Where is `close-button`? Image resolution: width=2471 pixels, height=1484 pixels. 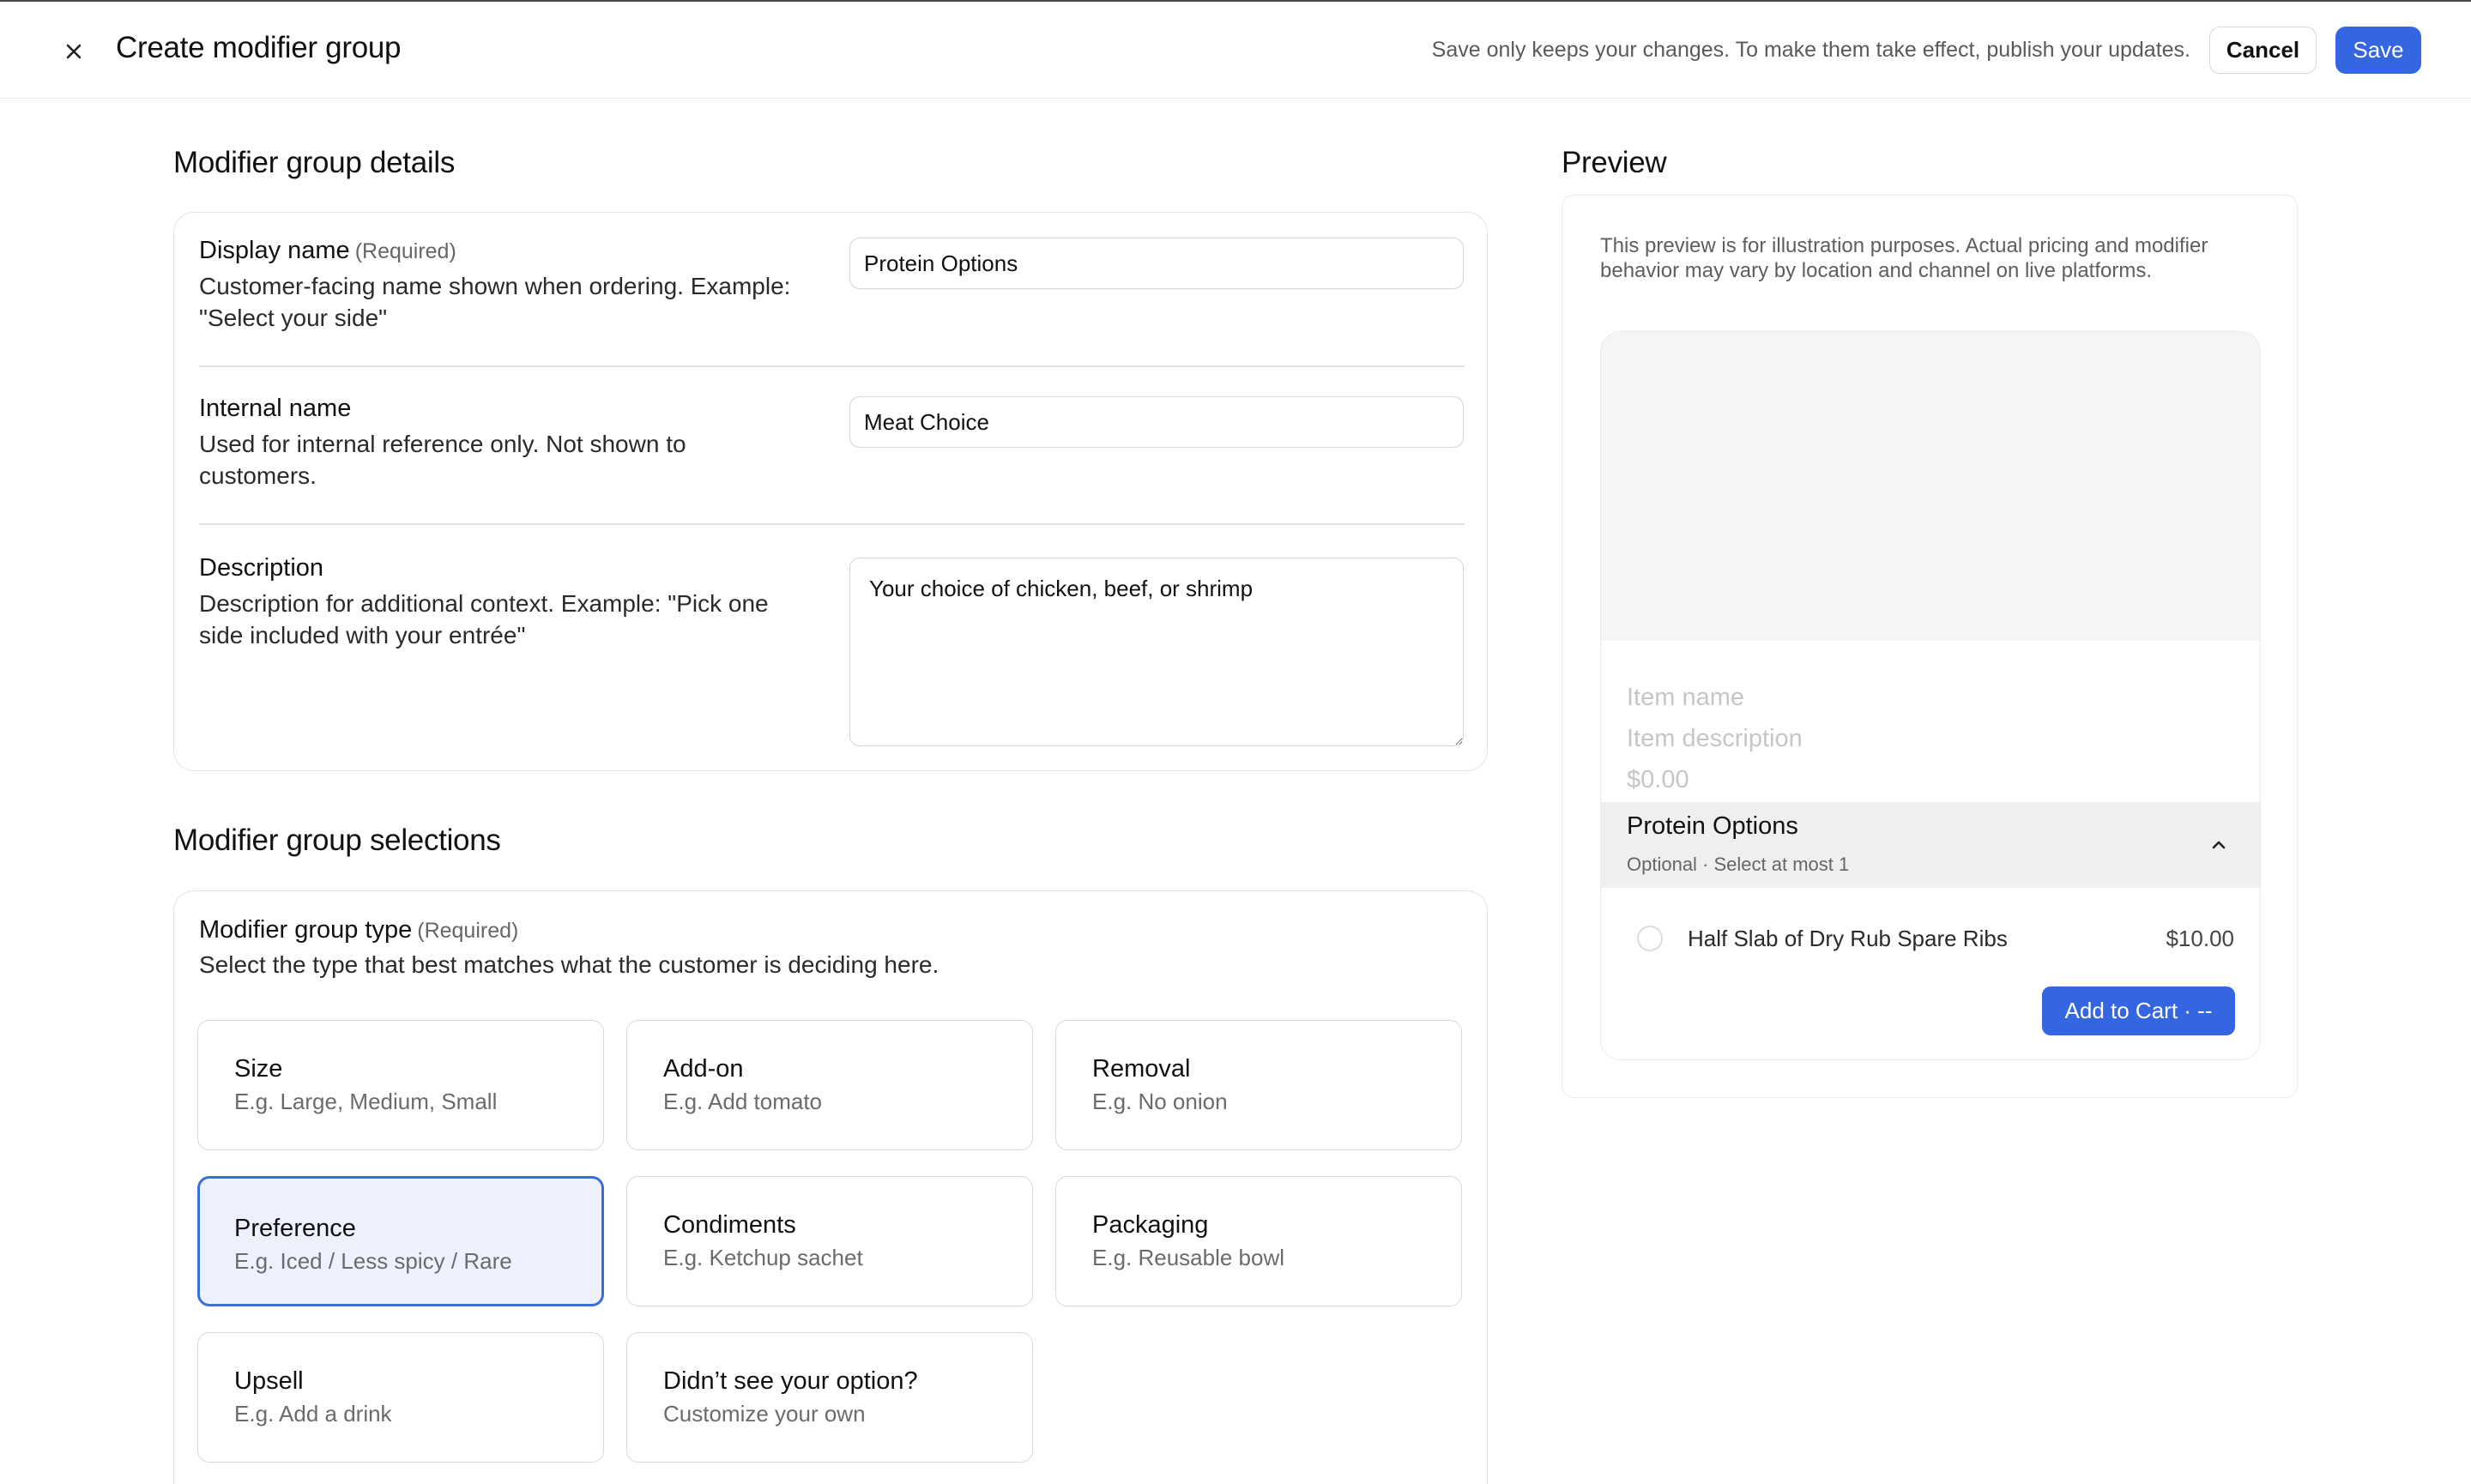
close-button is located at coordinates (74, 51).